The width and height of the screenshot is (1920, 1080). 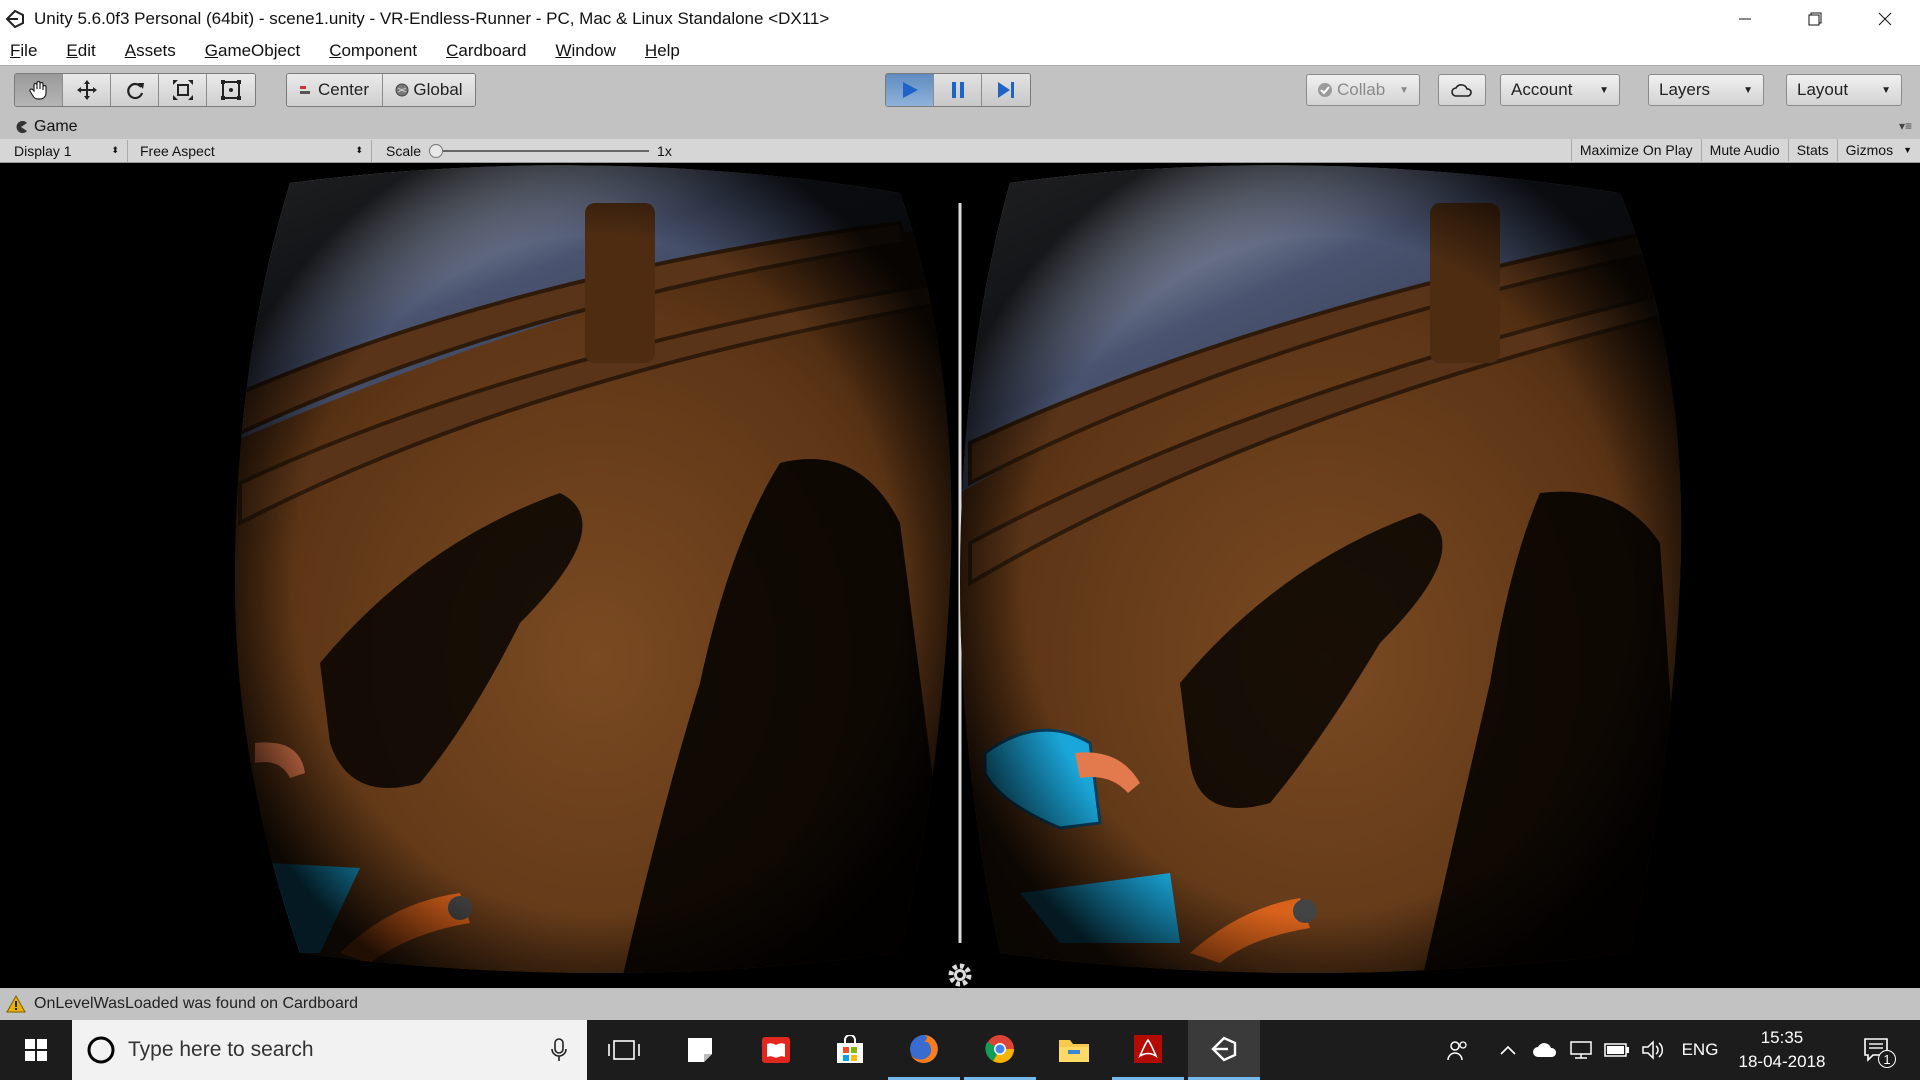 I want to click on language-label: ENG, so click(x=1700, y=1049).